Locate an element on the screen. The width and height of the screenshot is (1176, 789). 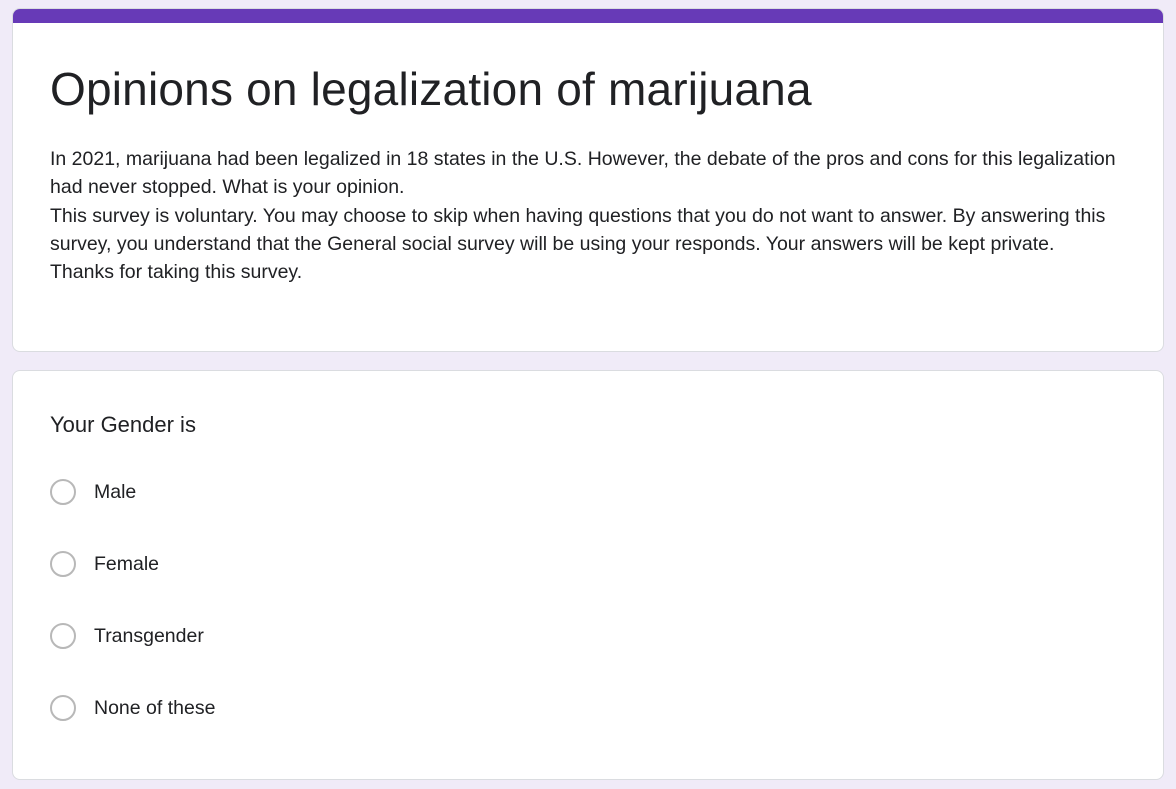
form-accent-bar is located at coordinates (588, 16).